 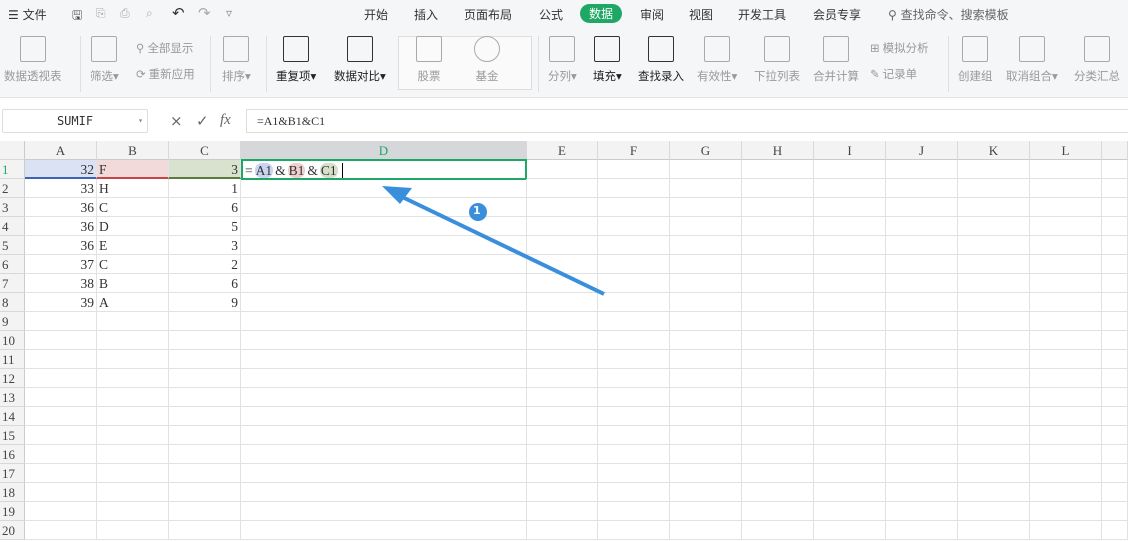 I want to click on annotation-arrow, so click(x=493, y=241).